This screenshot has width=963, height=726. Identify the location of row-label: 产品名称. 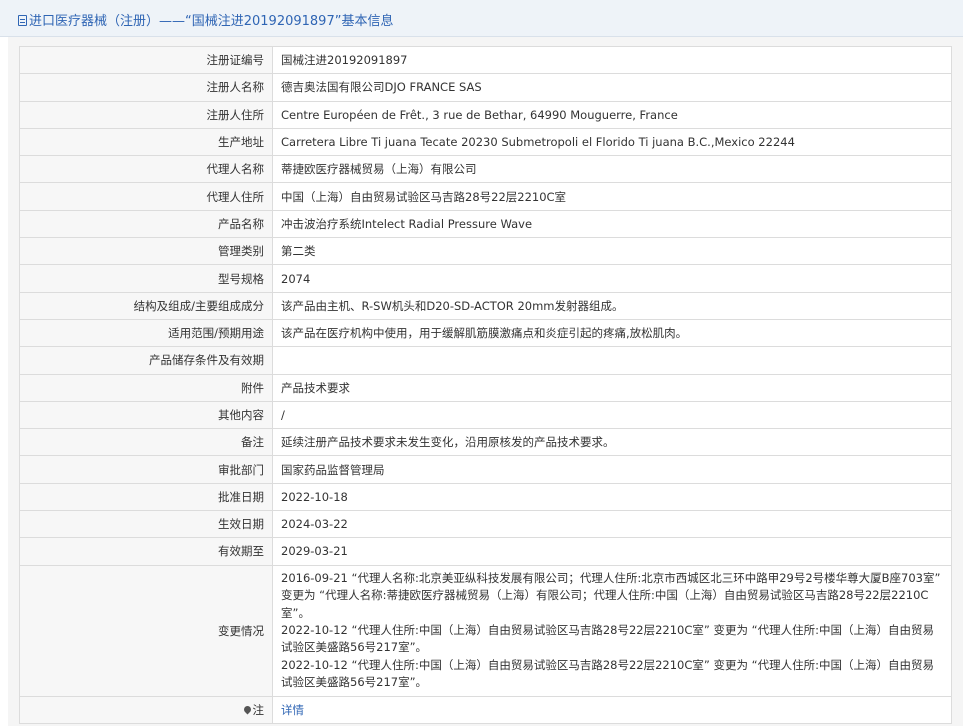
(146, 224).